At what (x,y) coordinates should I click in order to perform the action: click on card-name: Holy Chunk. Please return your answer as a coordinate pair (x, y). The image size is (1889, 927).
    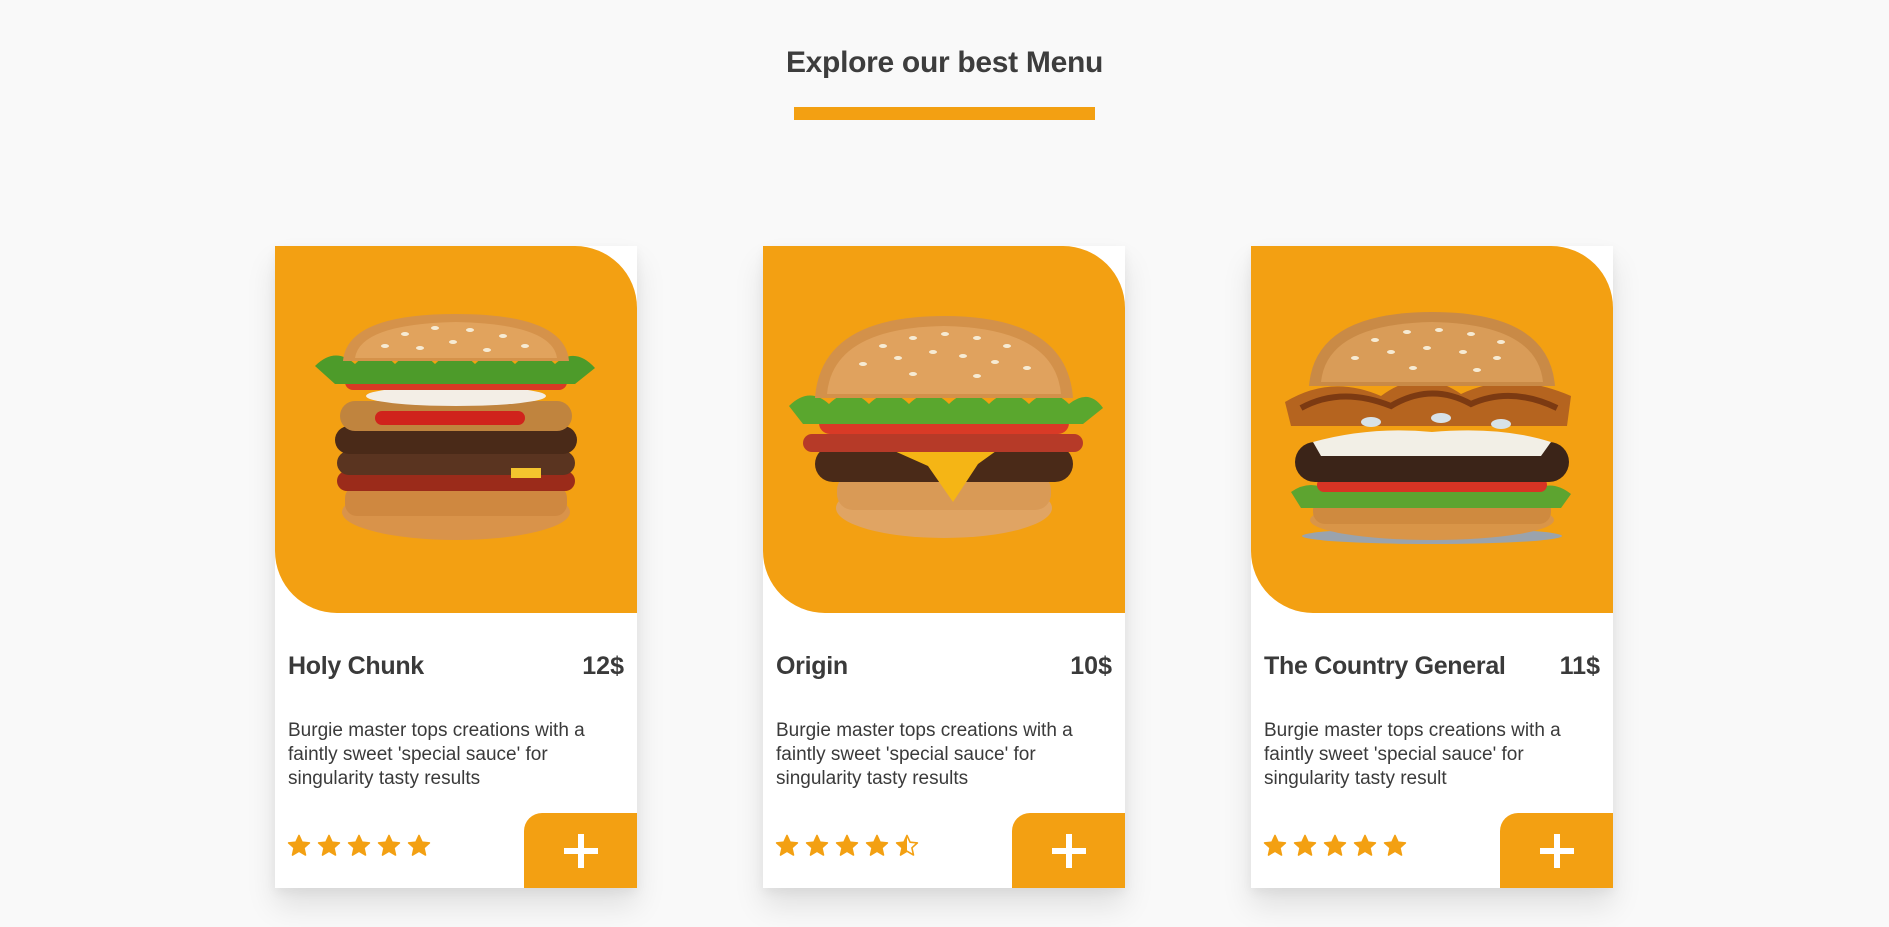
    Looking at the image, I should click on (356, 666).